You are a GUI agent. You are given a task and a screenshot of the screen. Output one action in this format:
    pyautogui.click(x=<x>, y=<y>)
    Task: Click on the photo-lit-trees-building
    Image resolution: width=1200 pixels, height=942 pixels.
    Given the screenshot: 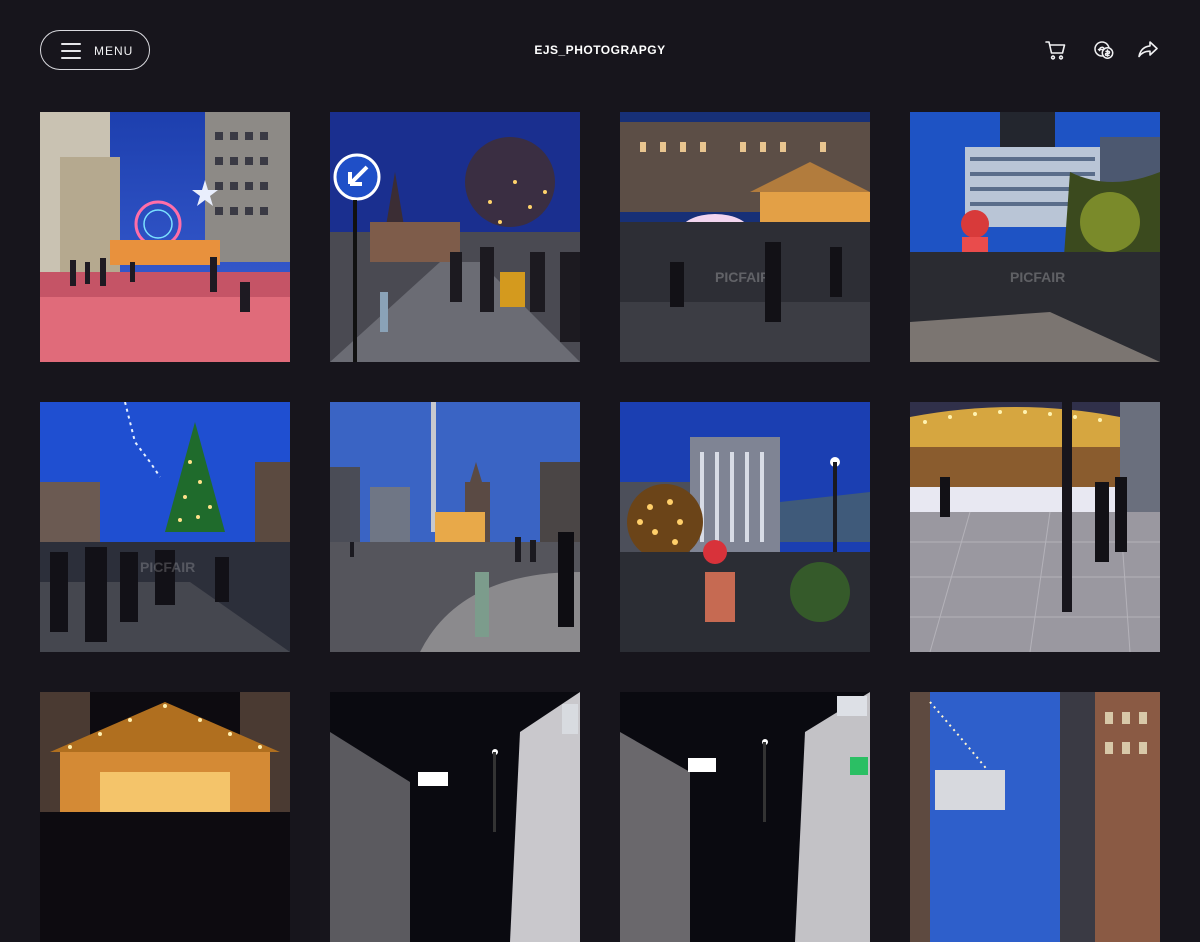 What is the action you would take?
    pyautogui.click(x=745, y=527)
    